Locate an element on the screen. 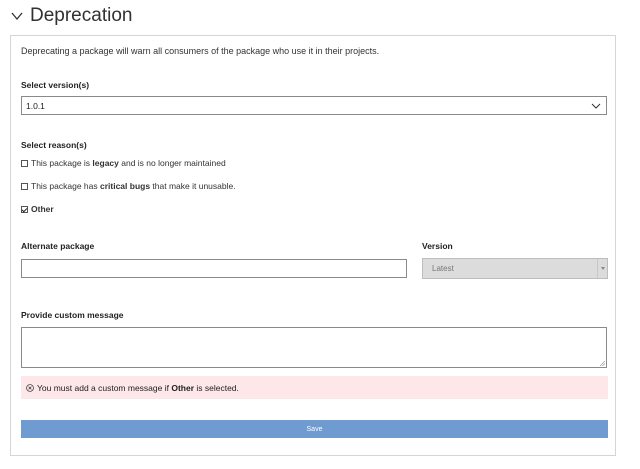 This screenshot has width=640, height=469. custom-message-label: Provide custom message is located at coordinates (72, 315).